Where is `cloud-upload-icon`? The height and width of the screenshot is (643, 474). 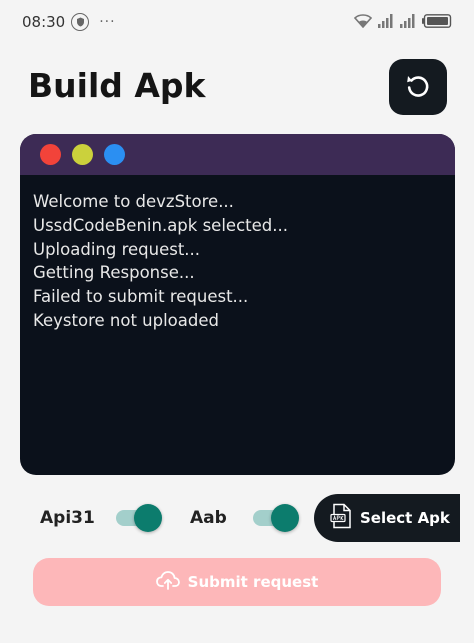 cloud-upload-icon is located at coordinates (167, 582).